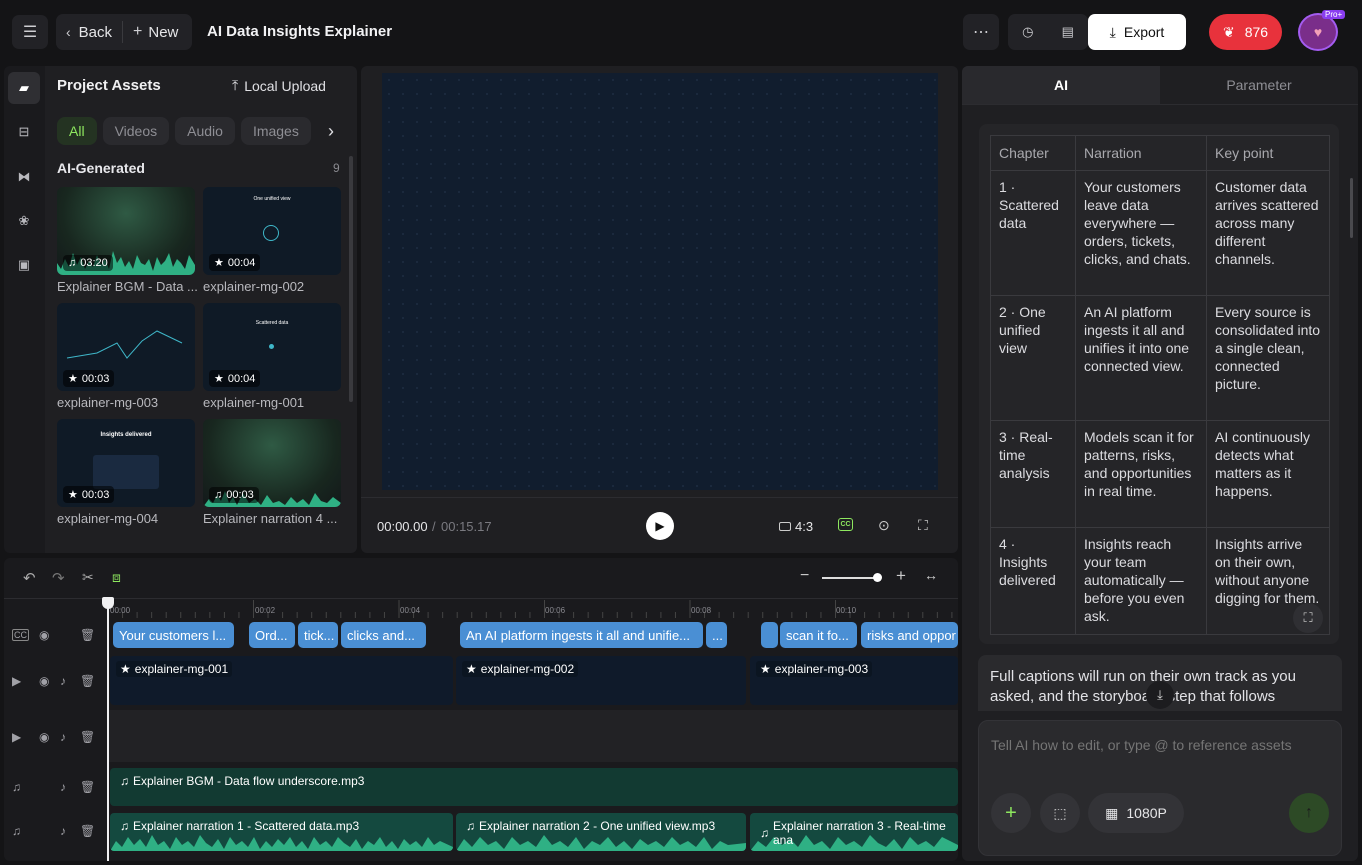 This screenshot has width=1362, height=865. Describe the element at coordinates (1161, 745) in the screenshot. I see `prompt-input` at that location.